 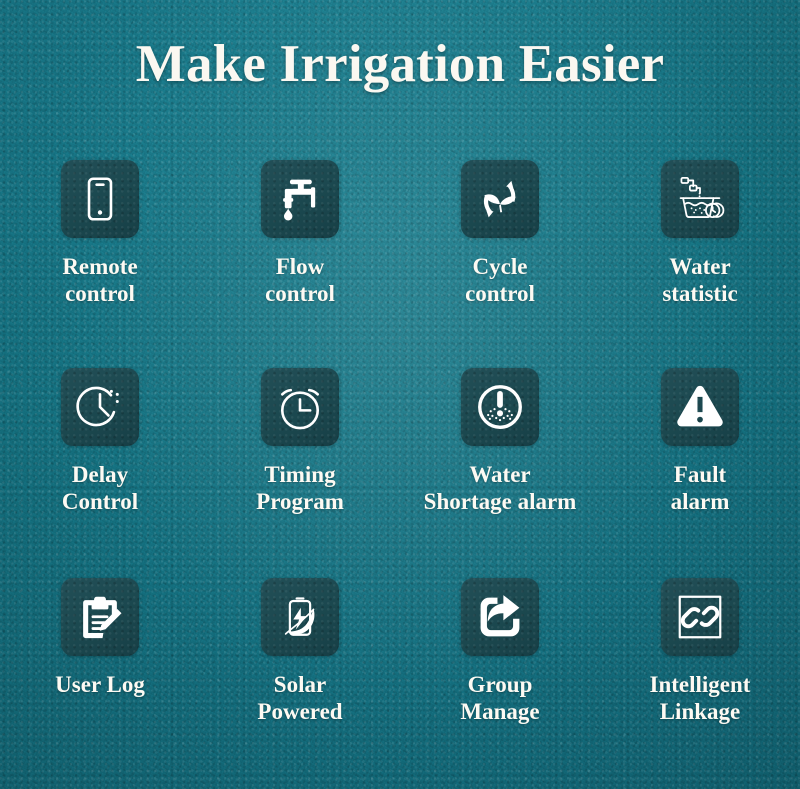 I want to click on feature-label-line1: User Log, so click(x=100, y=684).